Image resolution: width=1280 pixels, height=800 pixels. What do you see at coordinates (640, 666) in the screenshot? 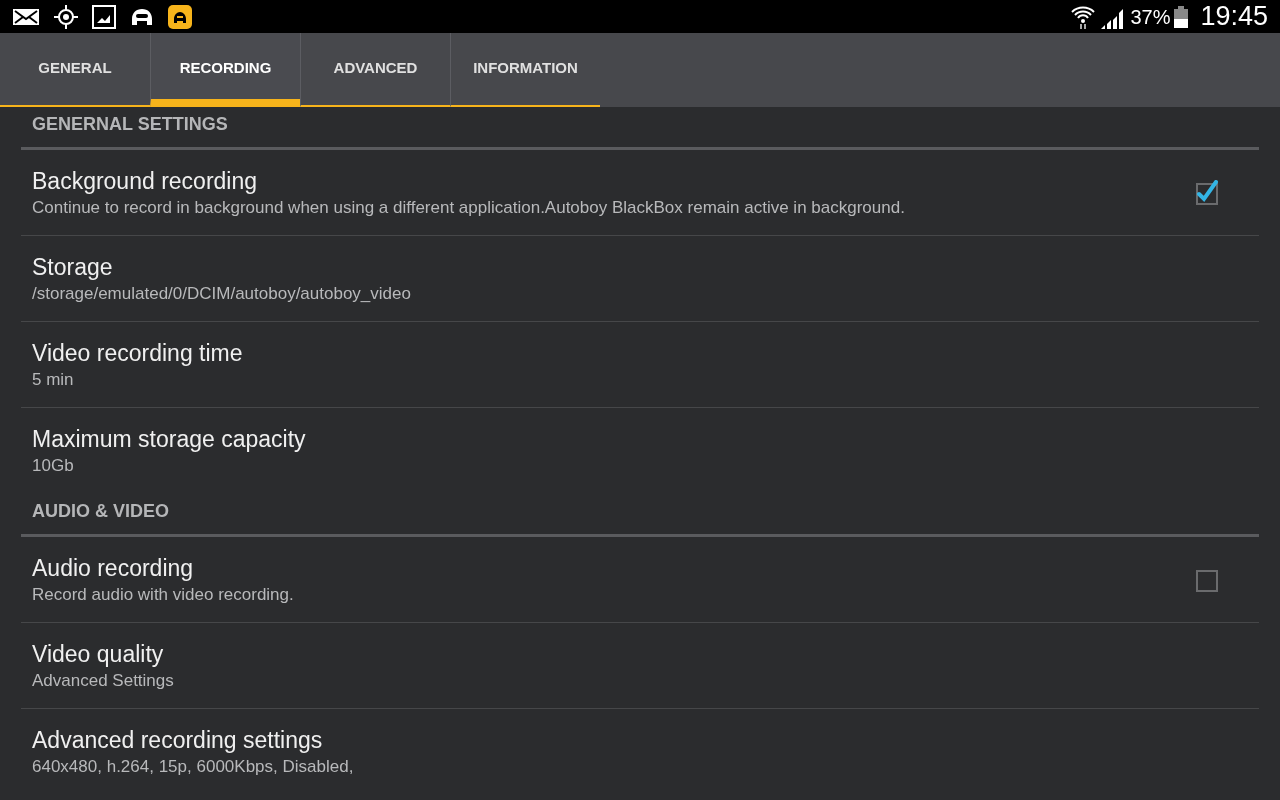
I see `preference-row: Video quality Advanced Settings` at bounding box center [640, 666].